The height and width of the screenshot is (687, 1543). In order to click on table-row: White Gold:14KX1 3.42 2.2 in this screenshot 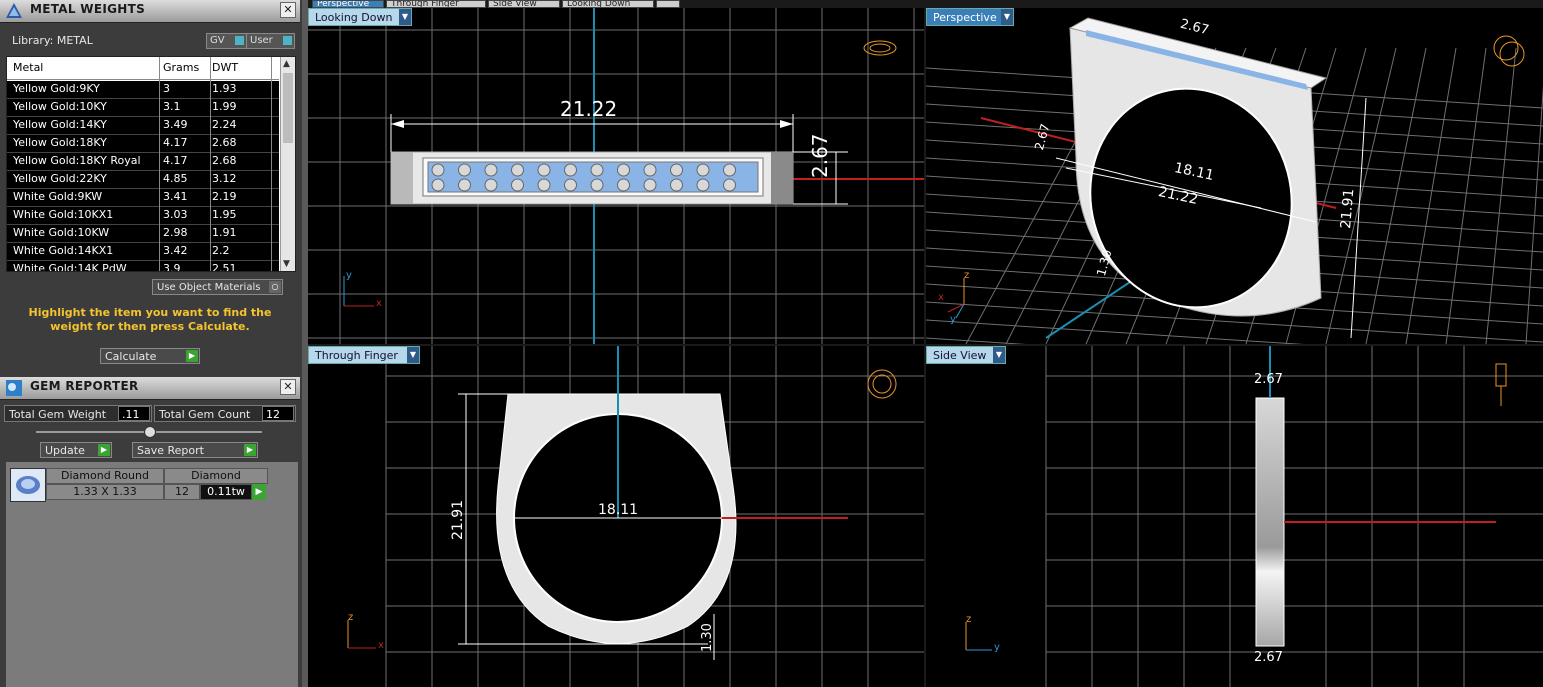, I will do `click(143, 252)`.